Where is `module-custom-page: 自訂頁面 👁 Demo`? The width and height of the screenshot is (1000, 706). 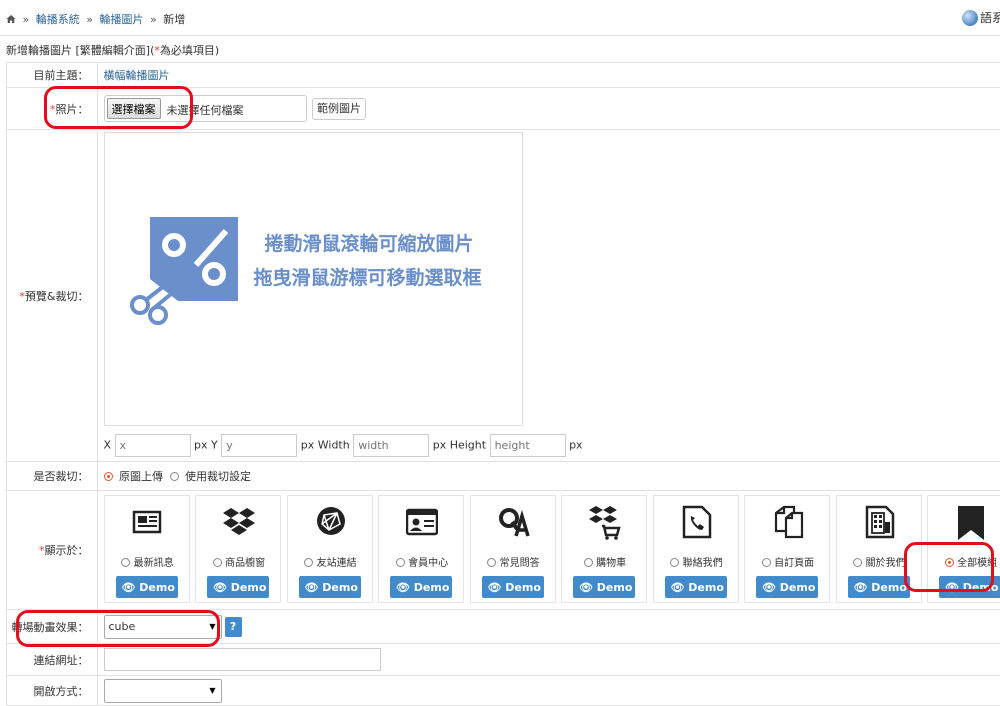
module-custom-page: 自訂頁面 👁 Demo is located at coordinates (787, 549).